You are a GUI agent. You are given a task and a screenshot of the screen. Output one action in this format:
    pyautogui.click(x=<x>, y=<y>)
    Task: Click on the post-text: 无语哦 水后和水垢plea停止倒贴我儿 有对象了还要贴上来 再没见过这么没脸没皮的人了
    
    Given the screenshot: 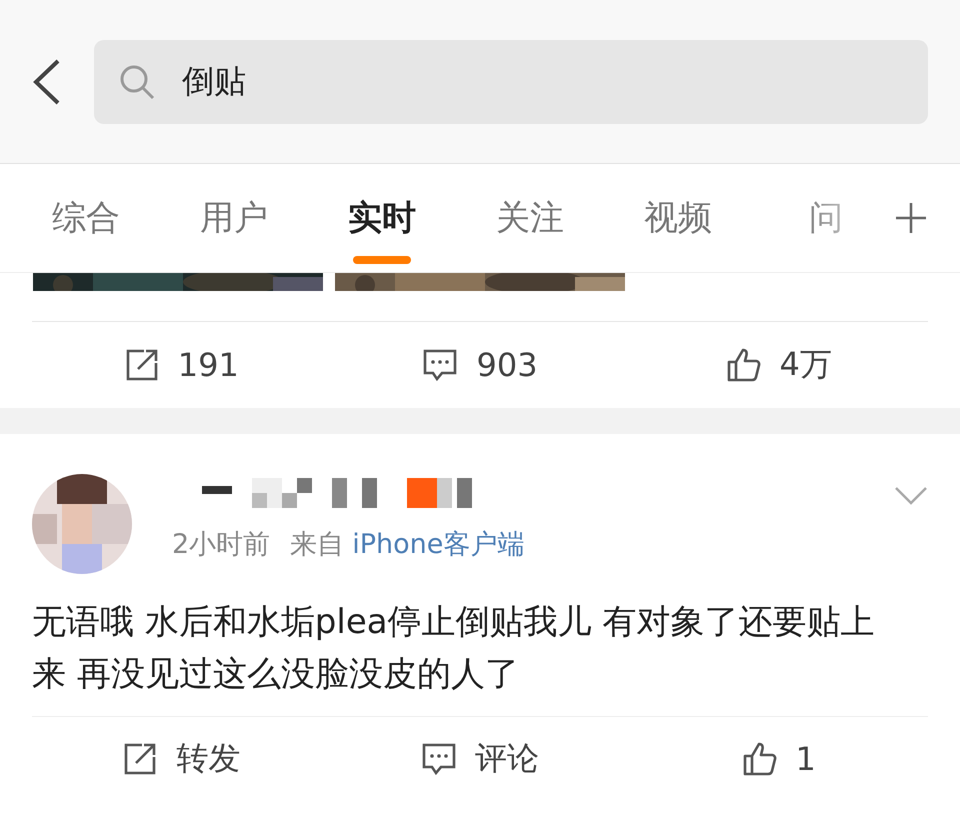 What is the action you would take?
    pyautogui.click(x=454, y=648)
    